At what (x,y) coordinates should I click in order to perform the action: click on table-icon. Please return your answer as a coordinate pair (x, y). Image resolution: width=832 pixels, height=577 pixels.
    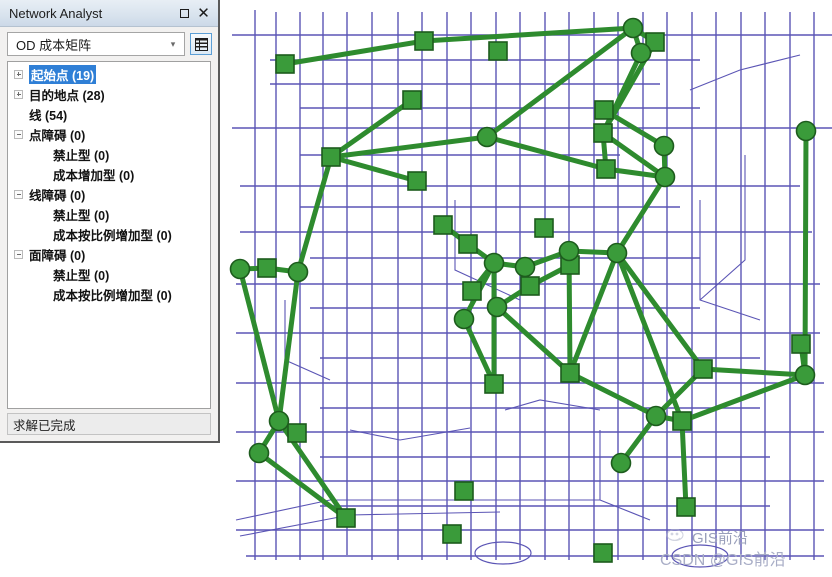
    Looking at the image, I should click on (201, 44).